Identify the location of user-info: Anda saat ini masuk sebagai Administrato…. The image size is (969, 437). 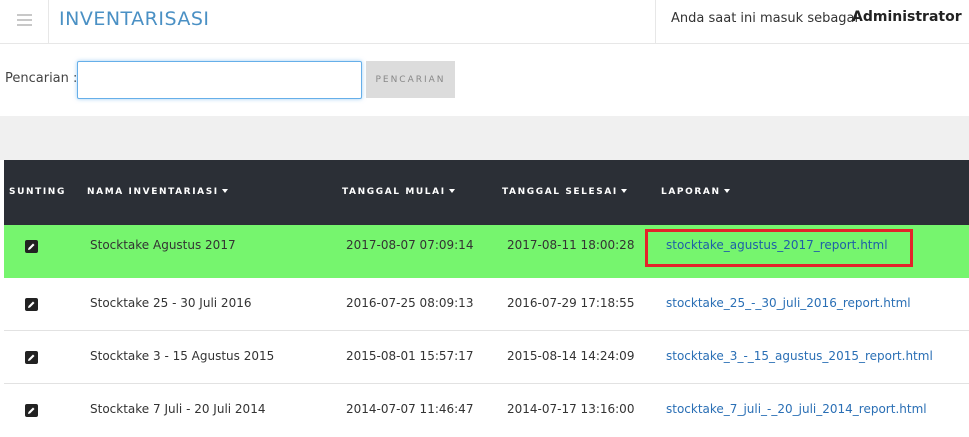
(812, 22).